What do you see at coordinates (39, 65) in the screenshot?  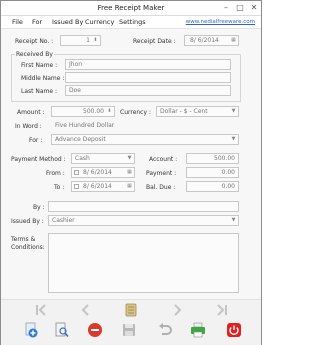 I see `first-name-label: First Name :` at bounding box center [39, 65].